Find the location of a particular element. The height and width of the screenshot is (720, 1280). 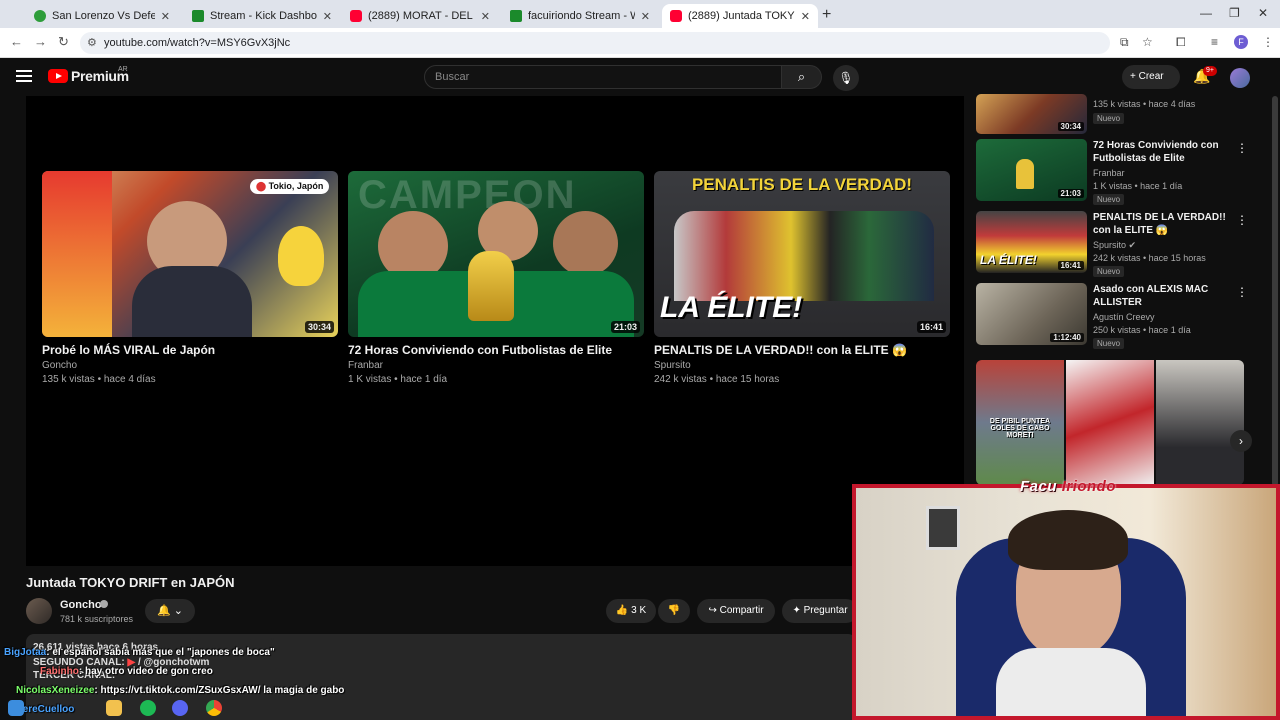

new-tab-icon: + is located at coordinates (826, 15).